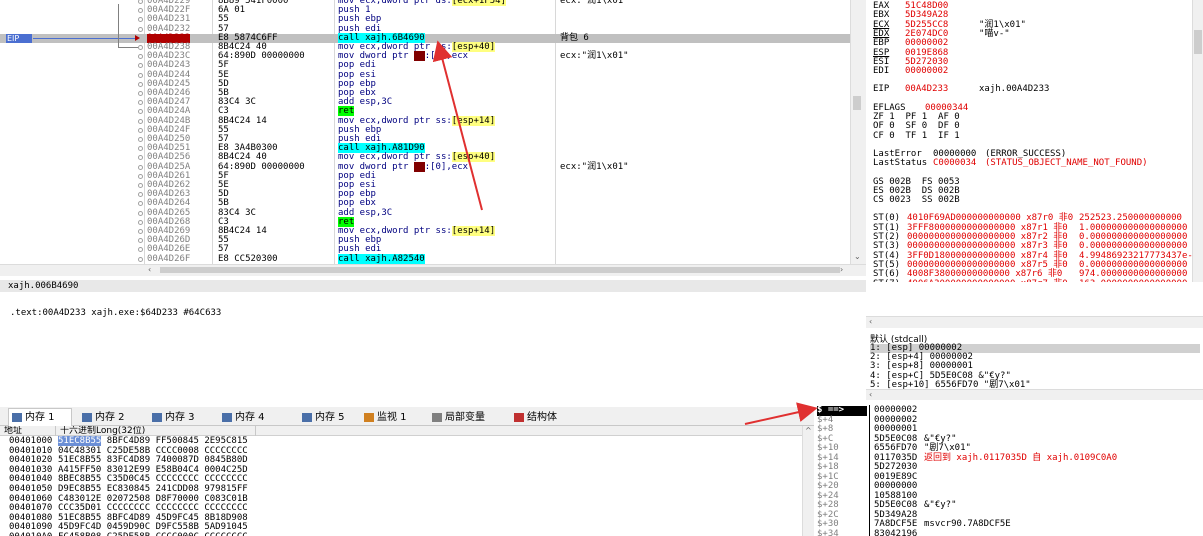 The height and width of the screenshot is (536, 1203). Describe the element at coordinates (425, 29) in the screenshot. I see `disasm-row: 00A4D232 57 push edi` at that location.